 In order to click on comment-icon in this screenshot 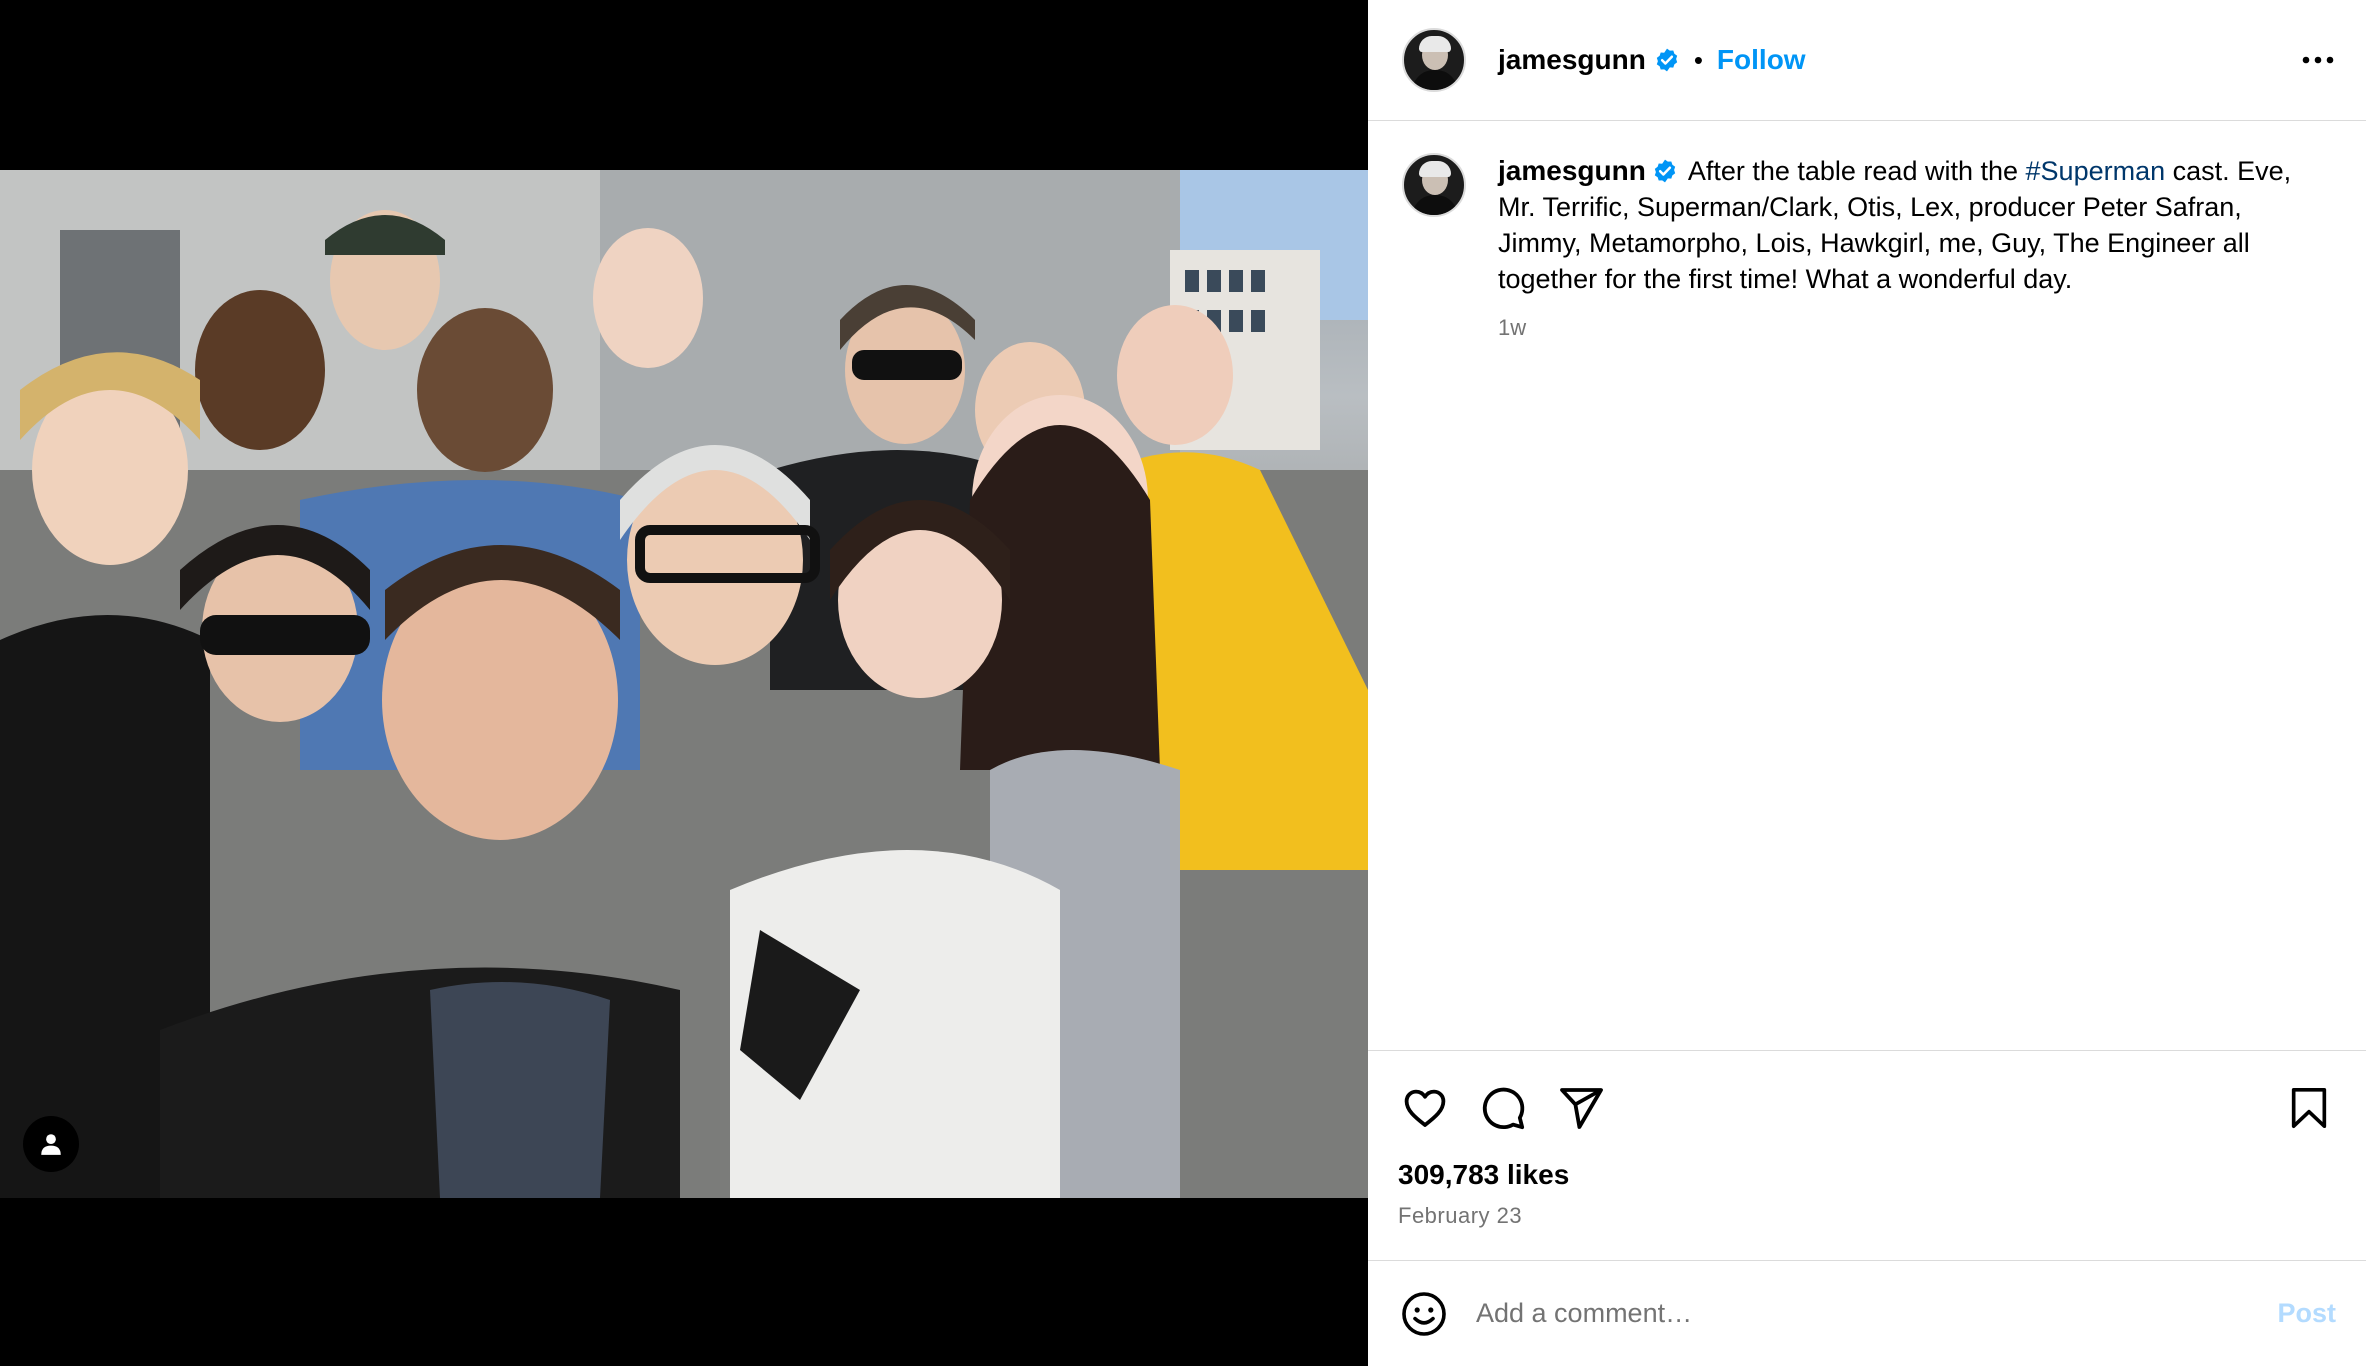, I will do `click(1503, 1108)`.